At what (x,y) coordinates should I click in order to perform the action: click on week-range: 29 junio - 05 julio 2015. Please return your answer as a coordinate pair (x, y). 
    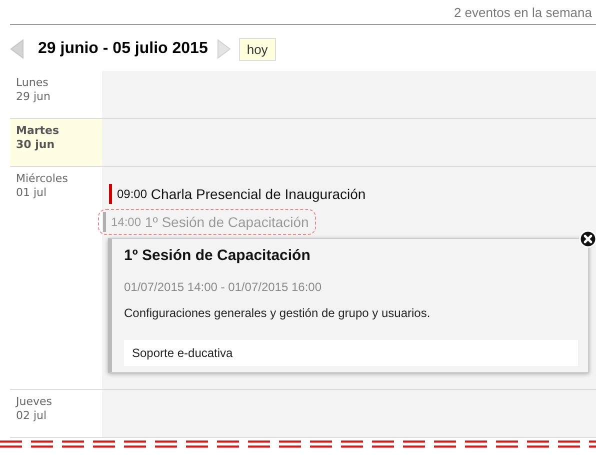
    Looking at the image, I should click on (123, 49).